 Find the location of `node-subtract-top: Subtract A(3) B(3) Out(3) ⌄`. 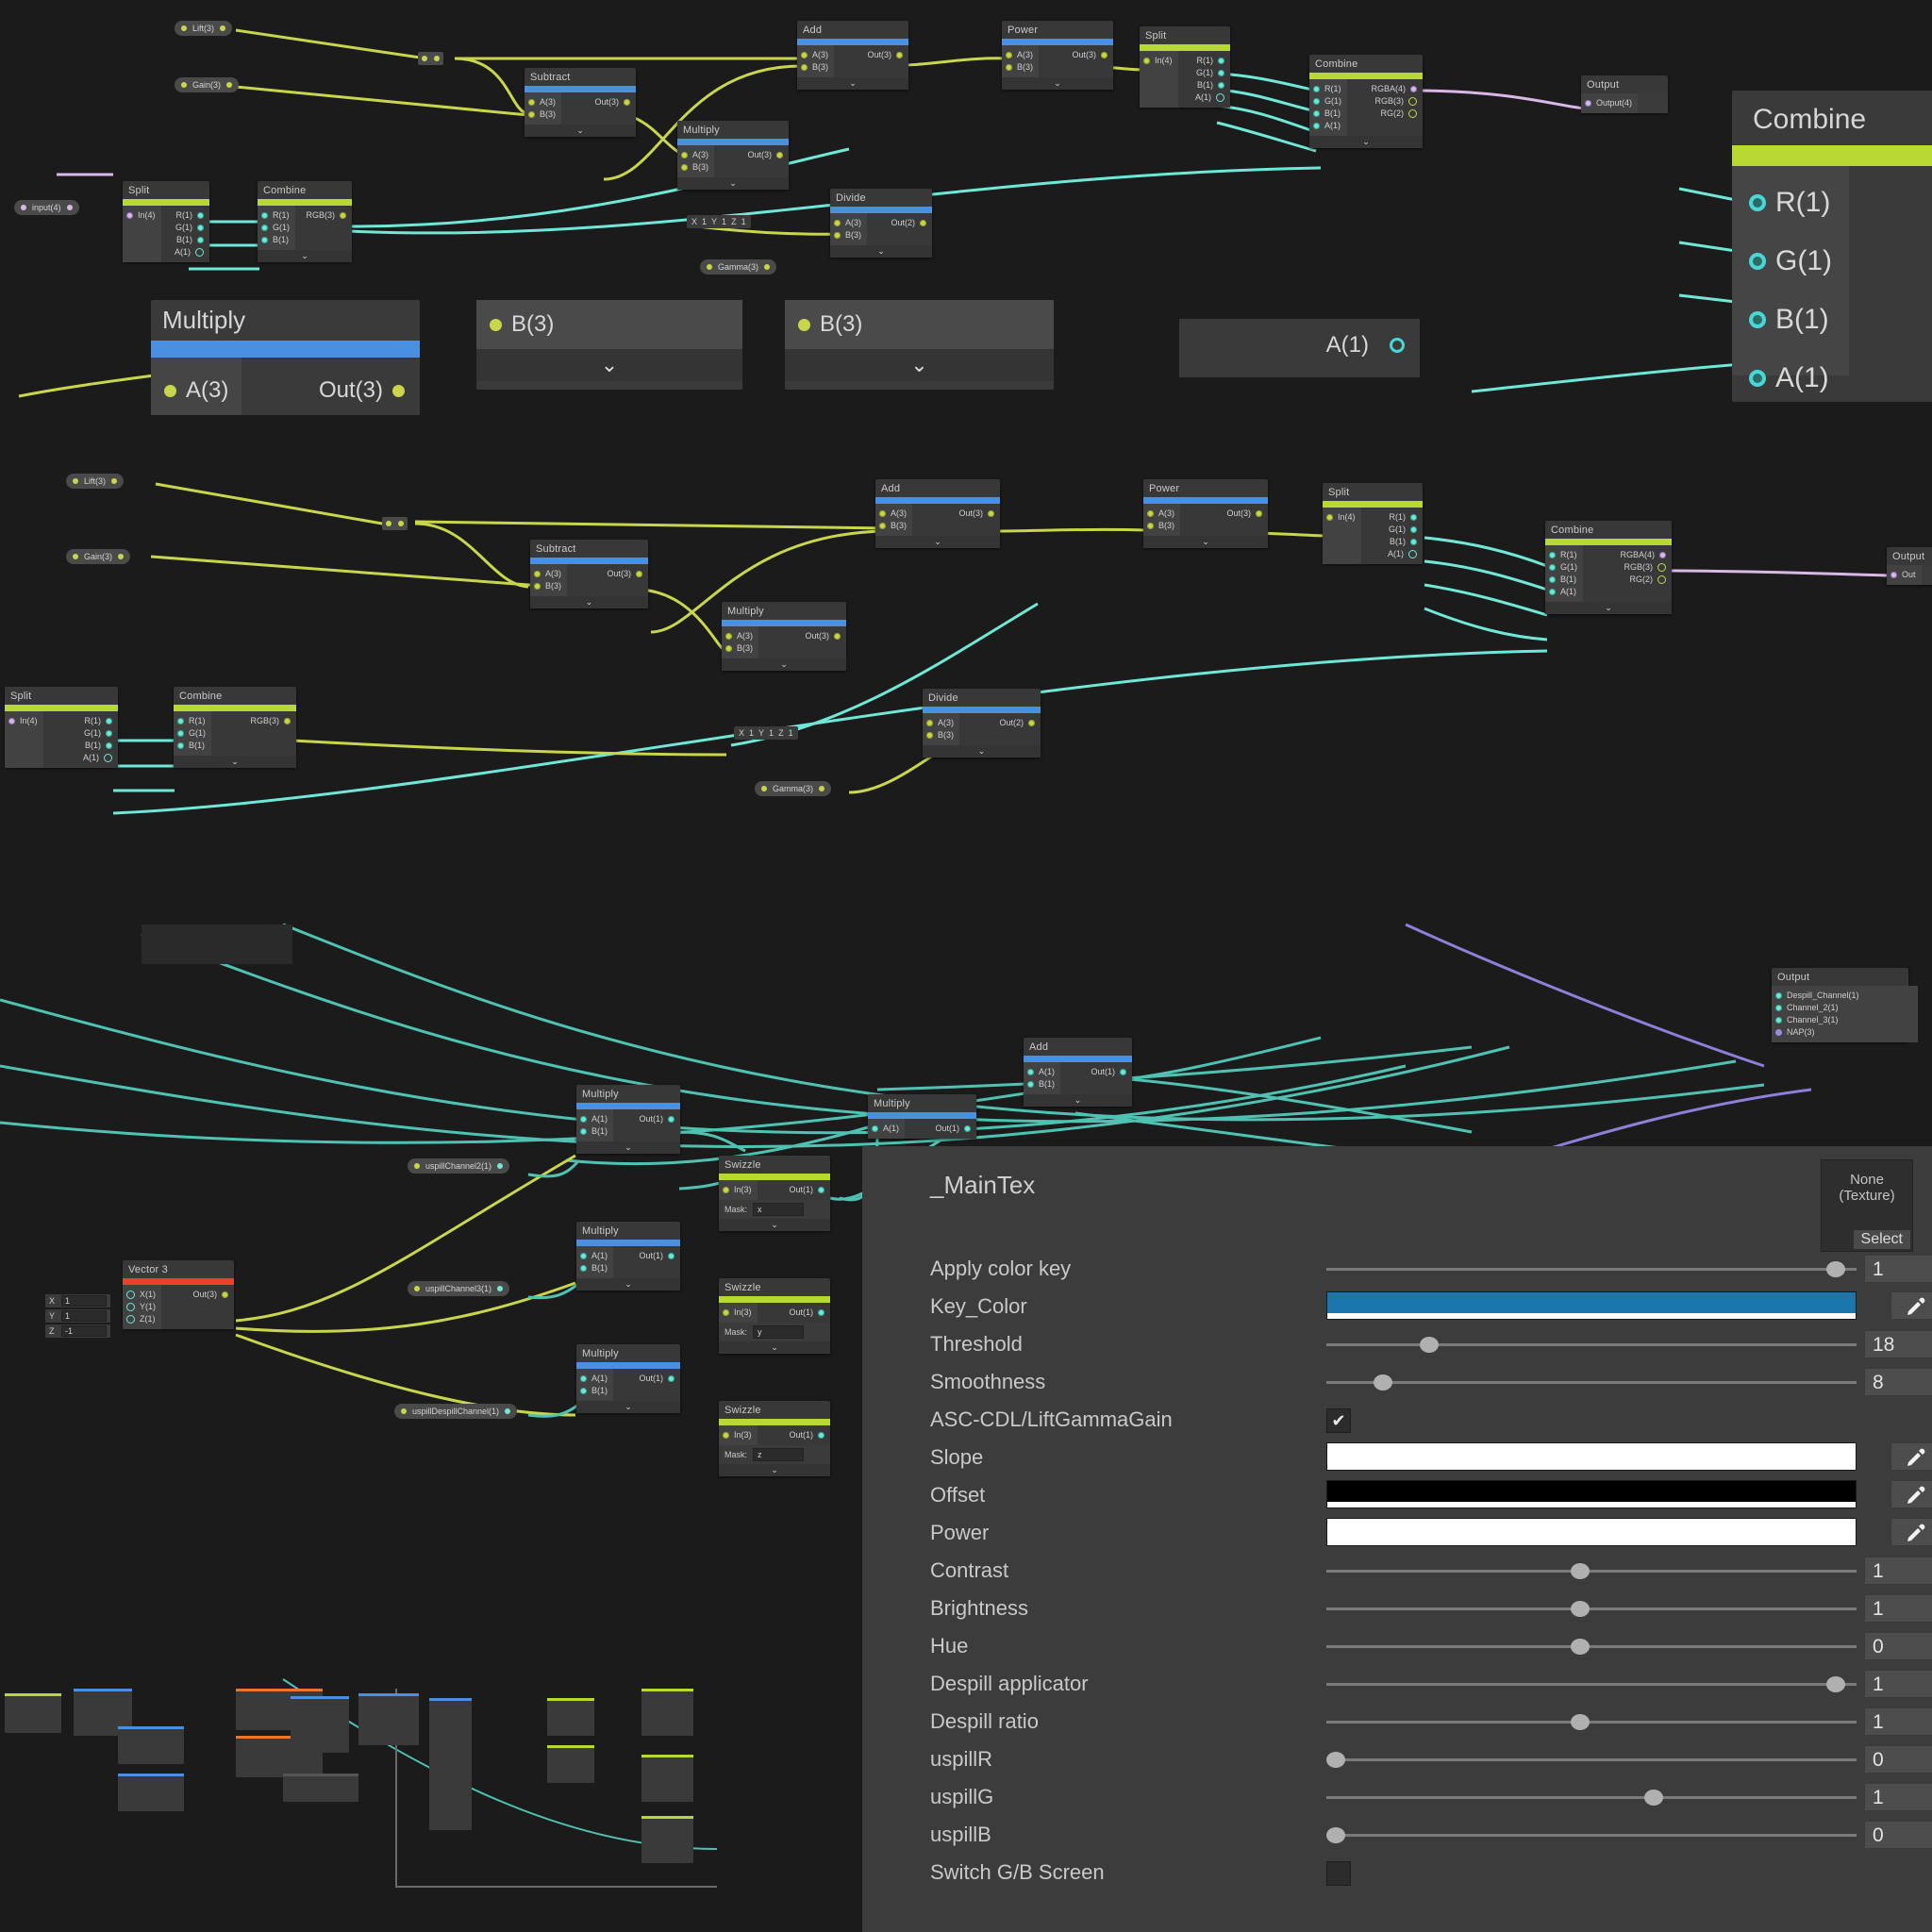

node-subtract-top: Subtract A(3) B(3) Out(3) ⌄ is located at coordinates (580, 102).